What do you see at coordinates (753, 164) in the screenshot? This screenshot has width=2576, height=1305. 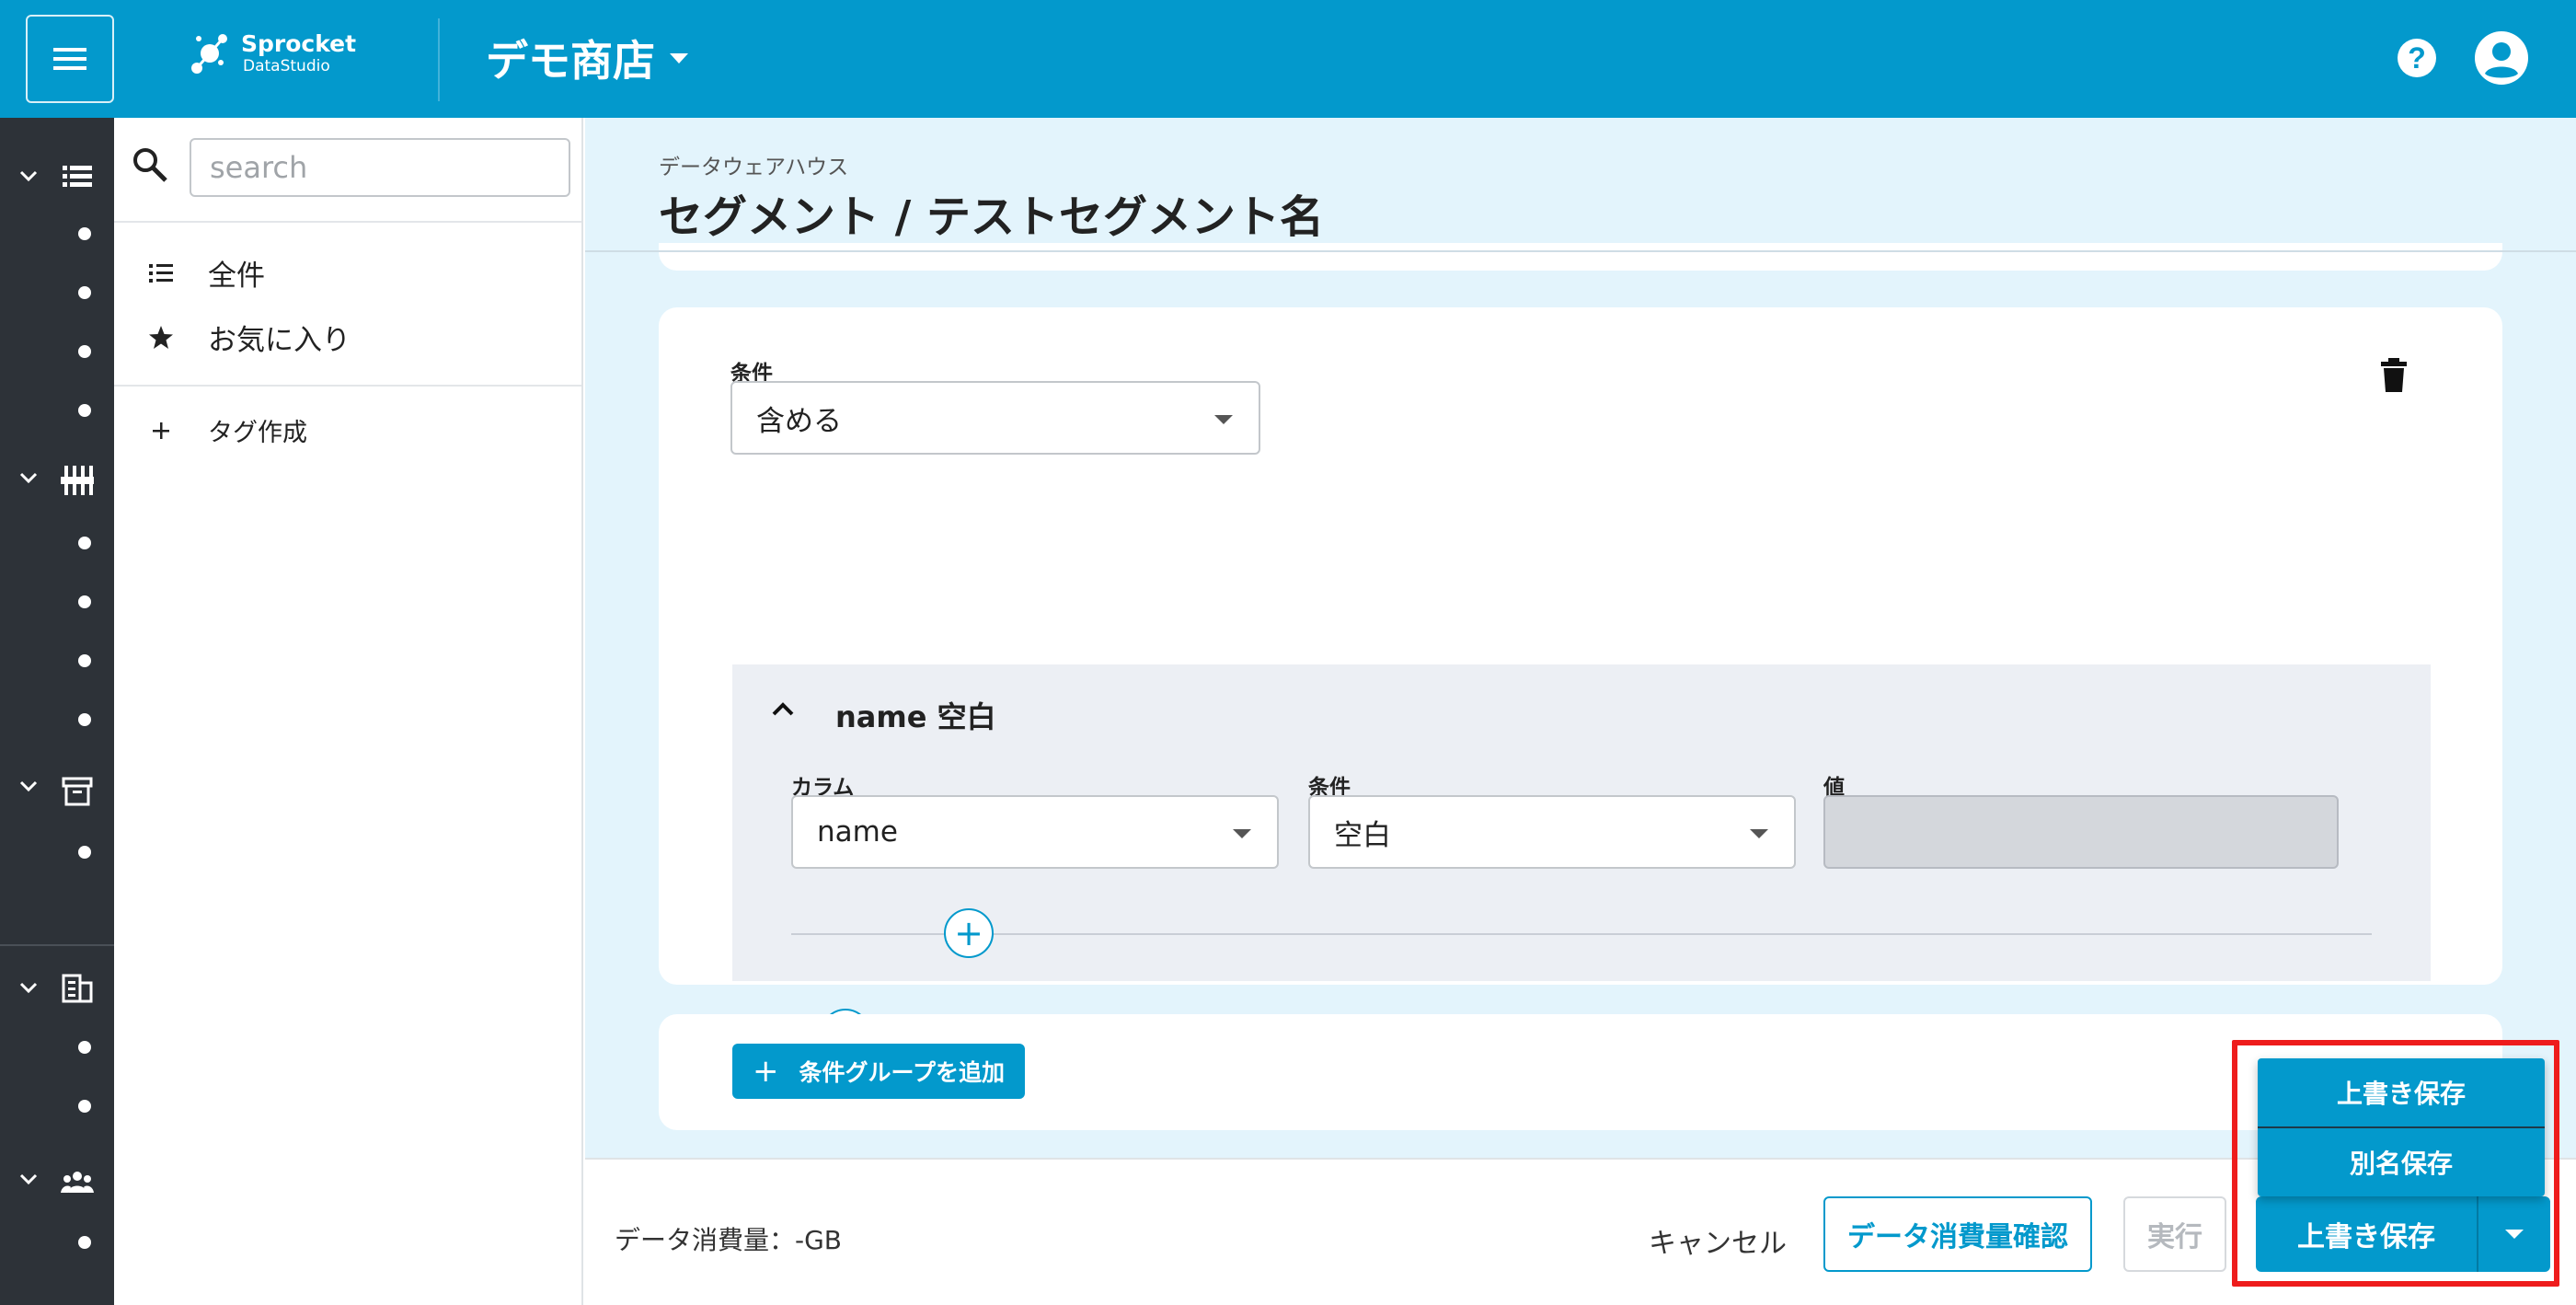 I see `breadcrumb: データウェアハウス` at bounding box center [753, 164].